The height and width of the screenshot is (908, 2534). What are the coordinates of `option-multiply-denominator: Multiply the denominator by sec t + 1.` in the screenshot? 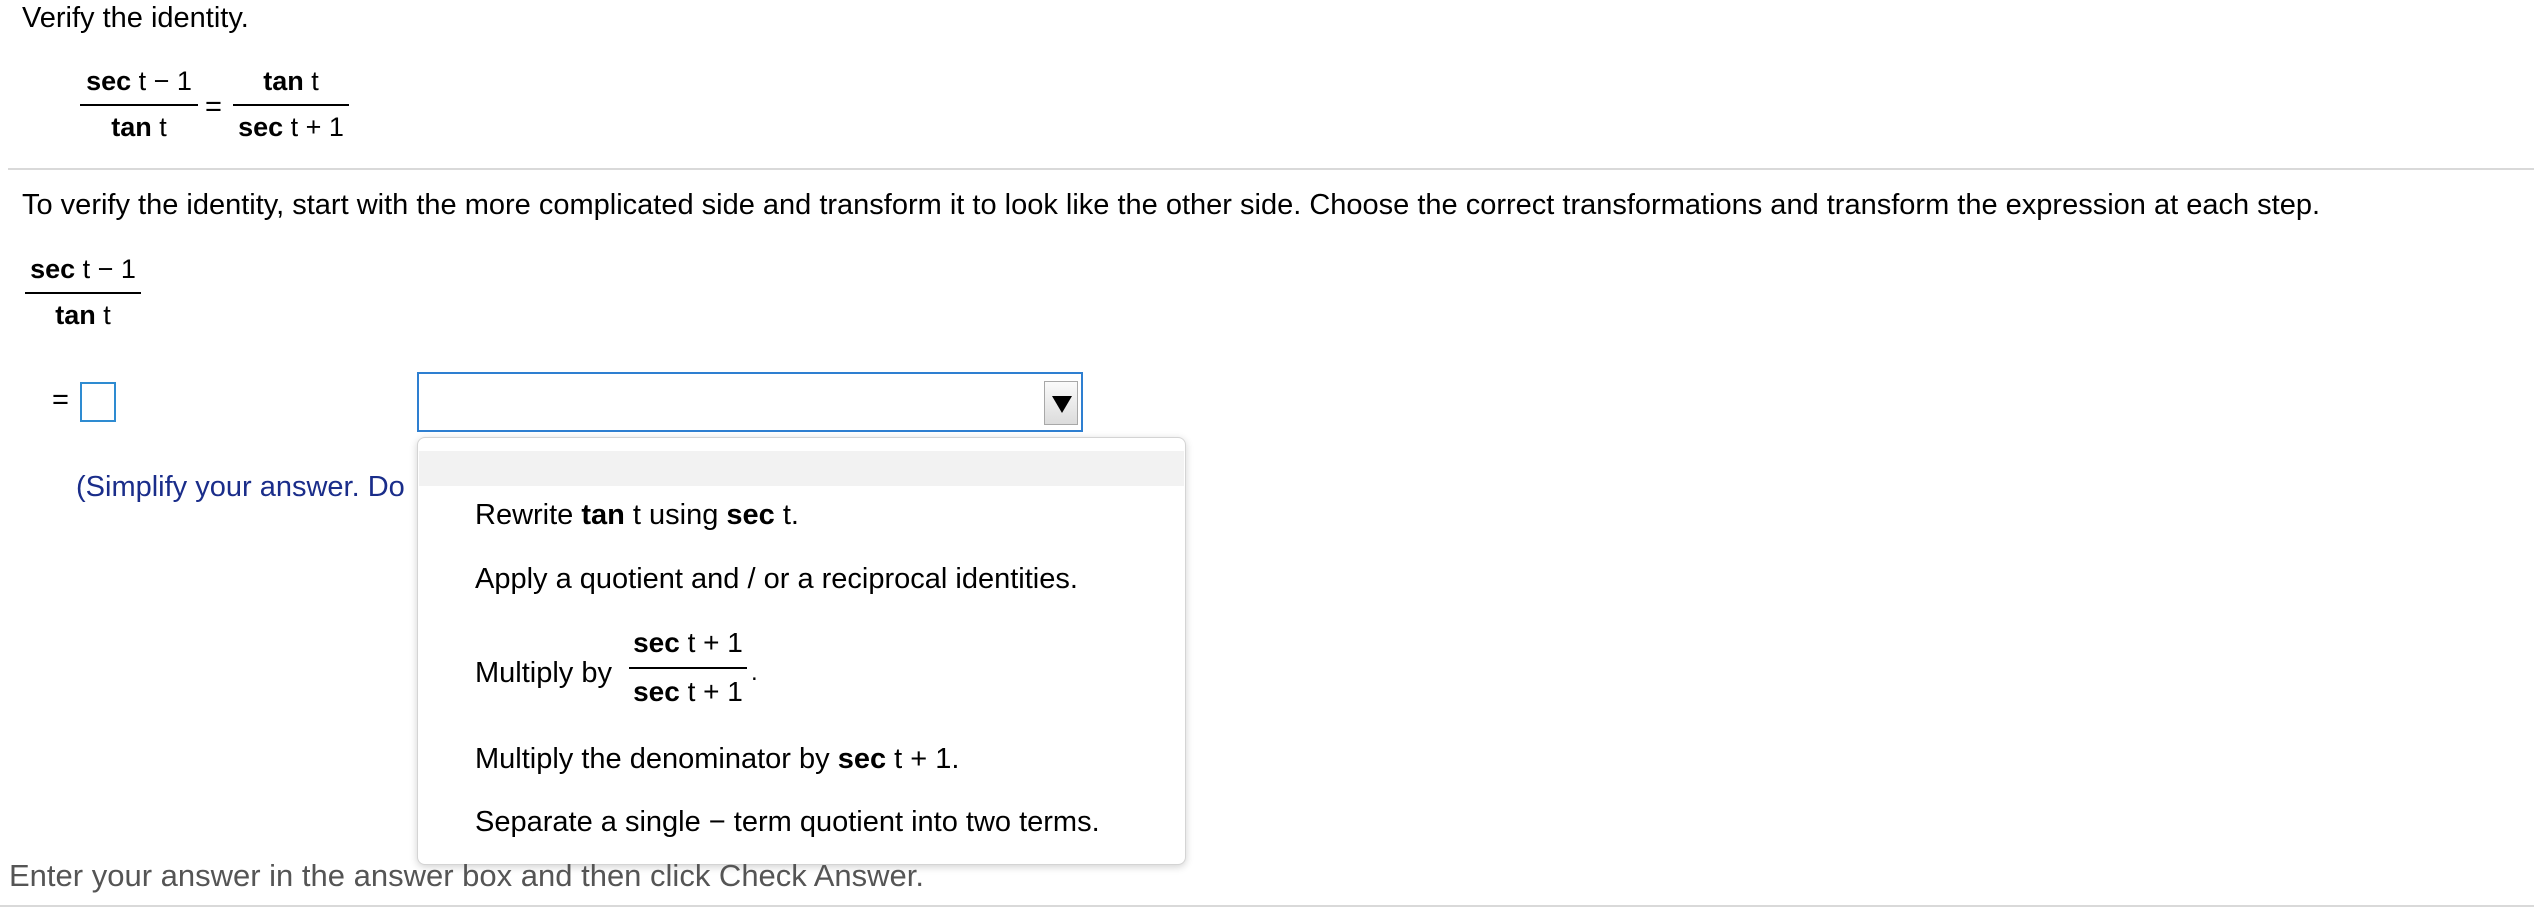 It's located at (717, 759).